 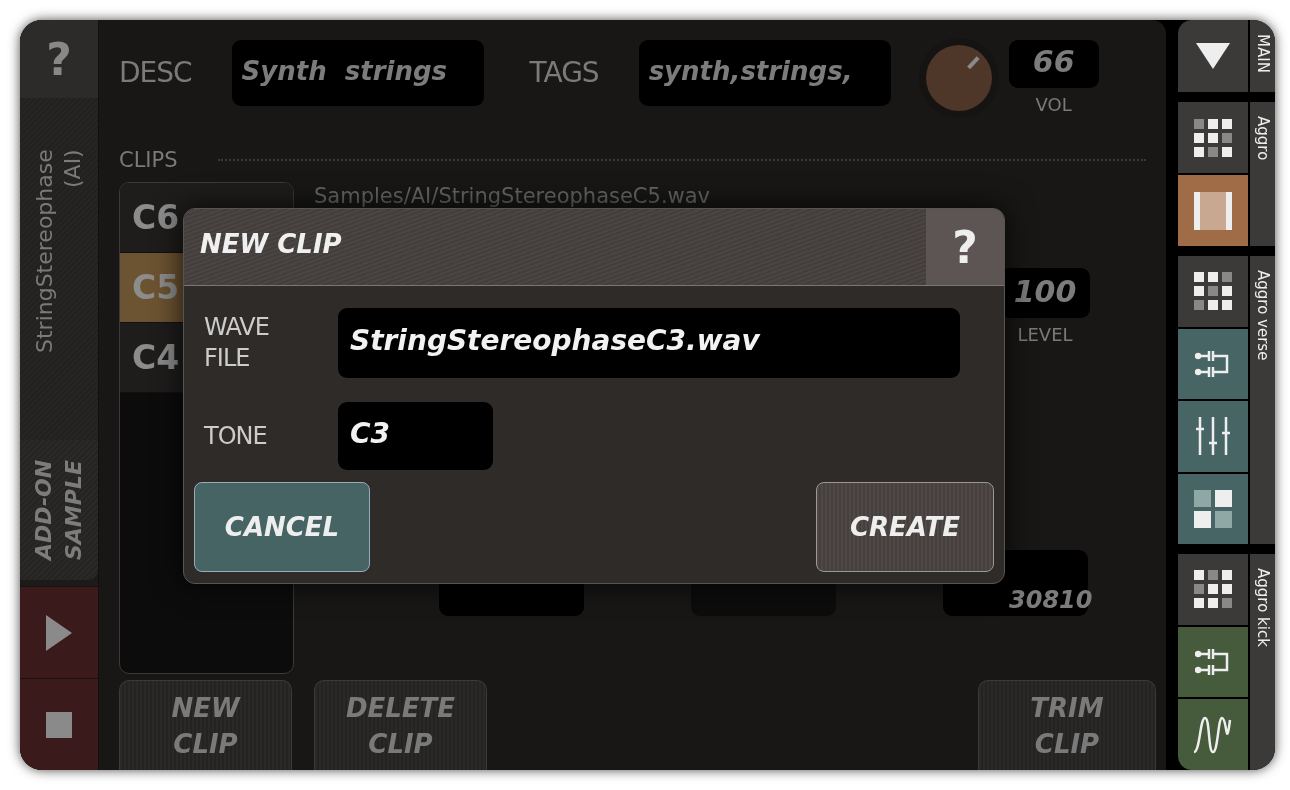 What do you see at coordinates (1053, 64) in the screenshot?
I see `volume-value: 66` at bounding box center [1053, 64].